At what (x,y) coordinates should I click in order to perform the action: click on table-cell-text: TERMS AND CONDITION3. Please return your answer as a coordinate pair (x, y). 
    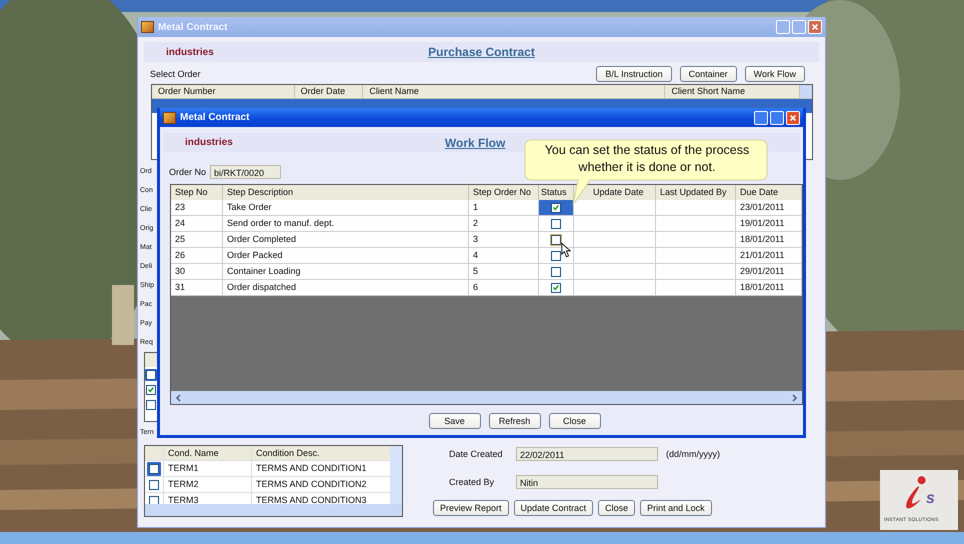
    Looking at the image, I should click on (311, 500).